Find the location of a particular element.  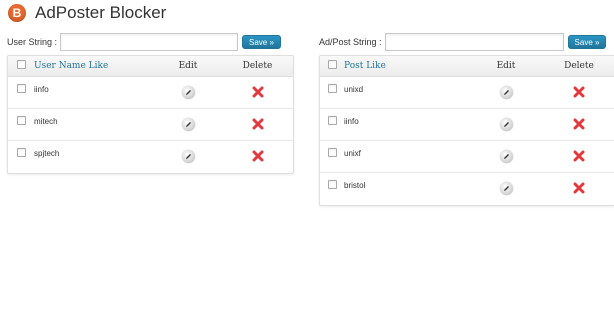

table-row: unixf is located at coordinates (467, 156).